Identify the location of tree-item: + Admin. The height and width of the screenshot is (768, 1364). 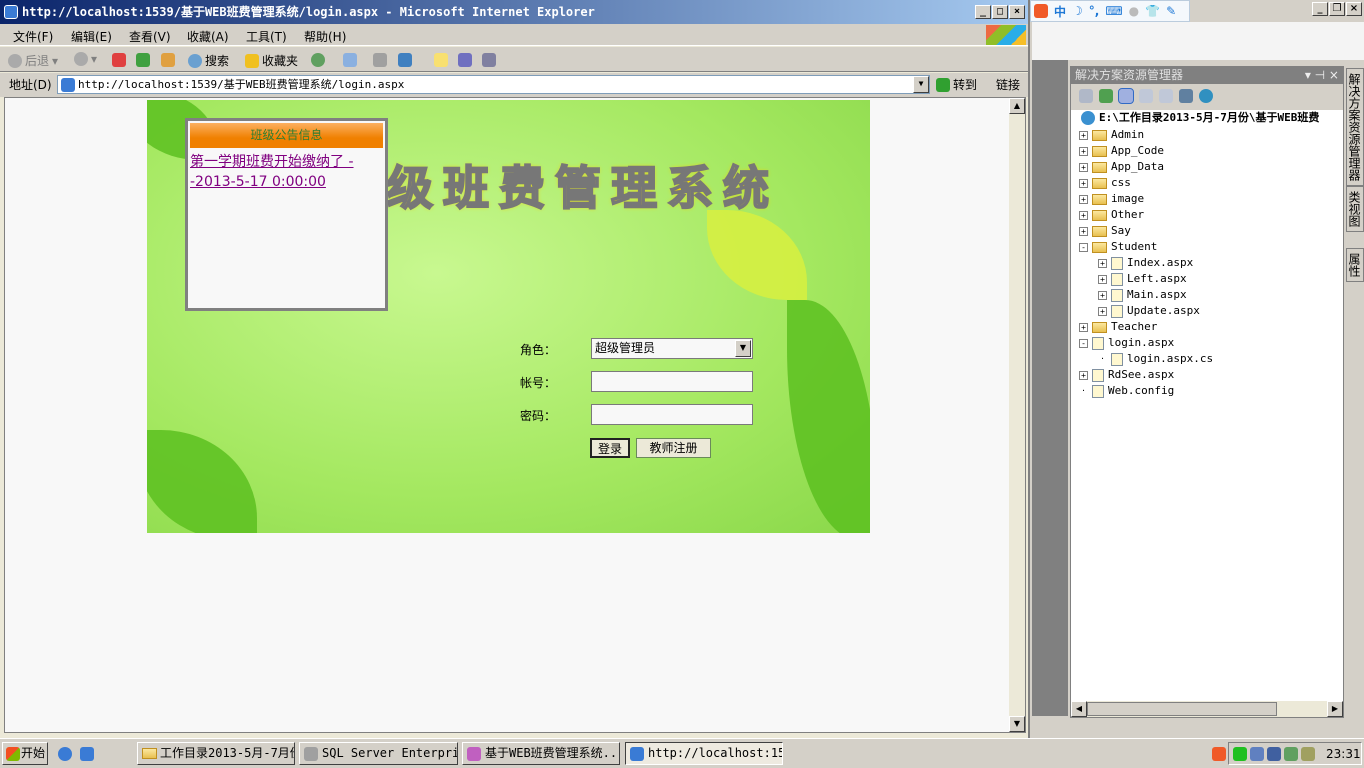
(1111, 135).